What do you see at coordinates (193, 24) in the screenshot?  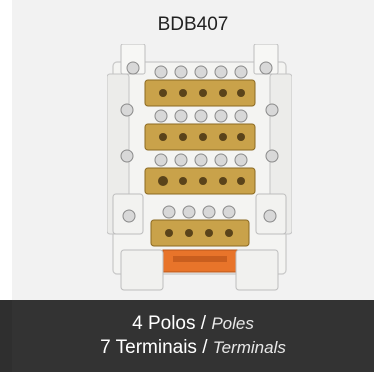 I see `model-code-title: BDB407` at bounding box center [193, 24].